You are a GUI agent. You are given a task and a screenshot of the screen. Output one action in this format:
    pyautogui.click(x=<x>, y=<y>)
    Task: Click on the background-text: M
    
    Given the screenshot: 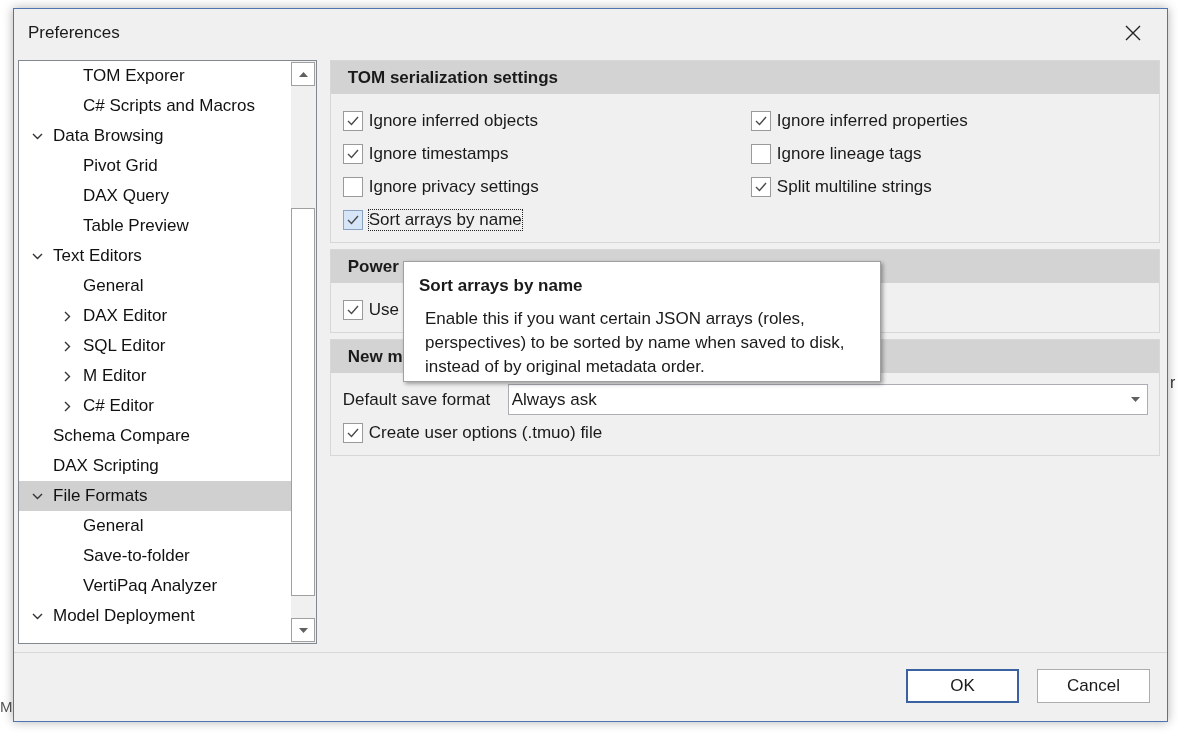 What is the action you would take?
    pyautogui.click(x=6, y=707)
    